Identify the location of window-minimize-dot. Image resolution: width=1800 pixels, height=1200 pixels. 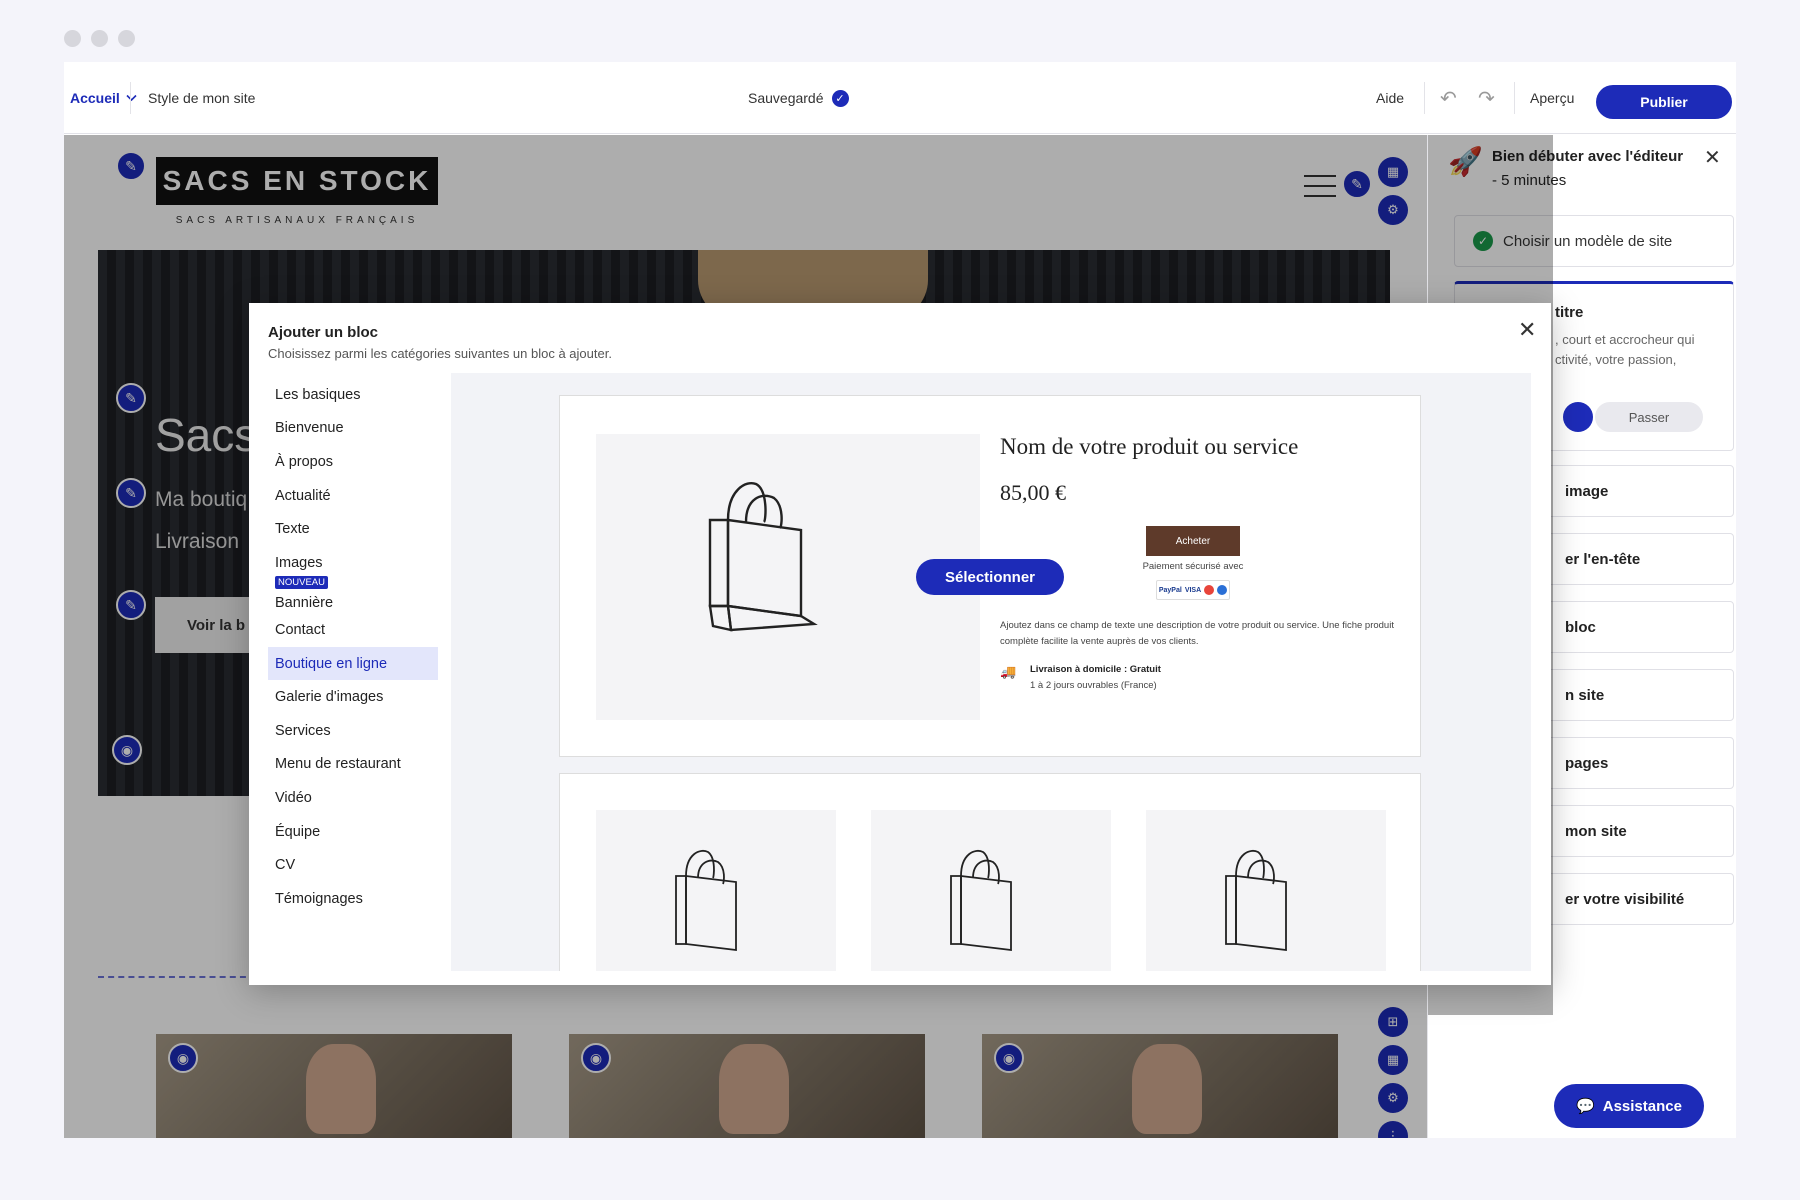
(99, 38).